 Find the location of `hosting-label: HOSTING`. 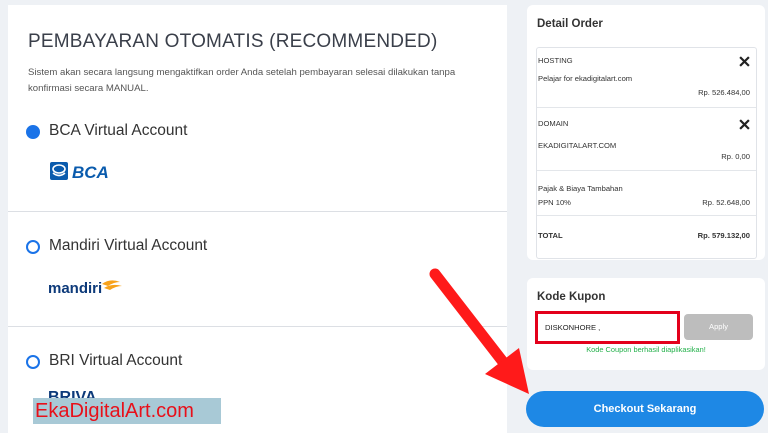

hosting-label: HOSTING is located at coordinates (555, 60).